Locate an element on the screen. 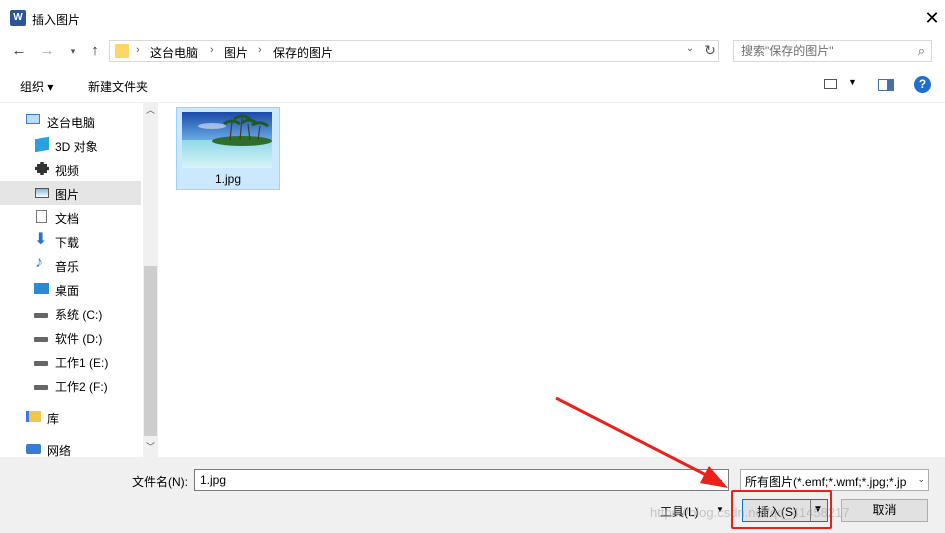  sidebar-item-this-pc: 这台电脑 is located at coordinates (70, 121).